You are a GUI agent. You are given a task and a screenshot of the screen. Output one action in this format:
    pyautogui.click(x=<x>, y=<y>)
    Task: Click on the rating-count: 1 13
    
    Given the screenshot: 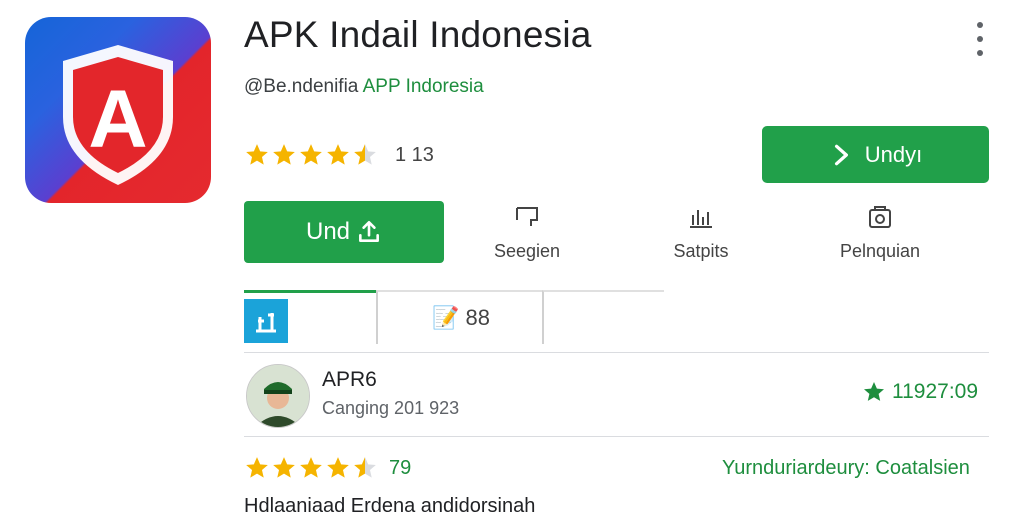 What is the action you would take?
    pyautogui.click(x=414, y=154)
    